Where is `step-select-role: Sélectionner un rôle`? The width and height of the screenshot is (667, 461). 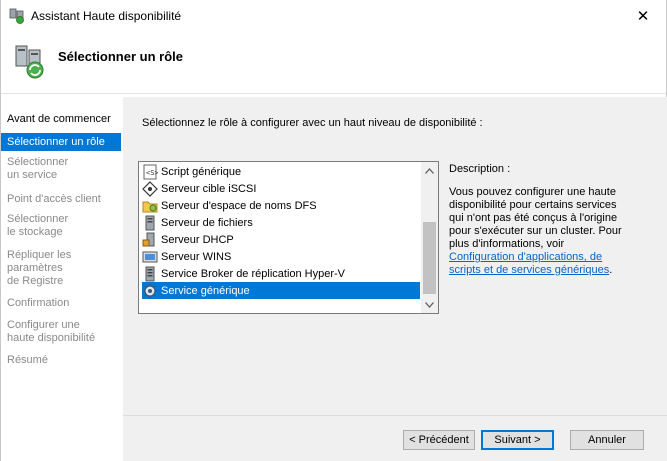
step-select-role: Sélectionner un rôle is located at coordinates (61, 142).